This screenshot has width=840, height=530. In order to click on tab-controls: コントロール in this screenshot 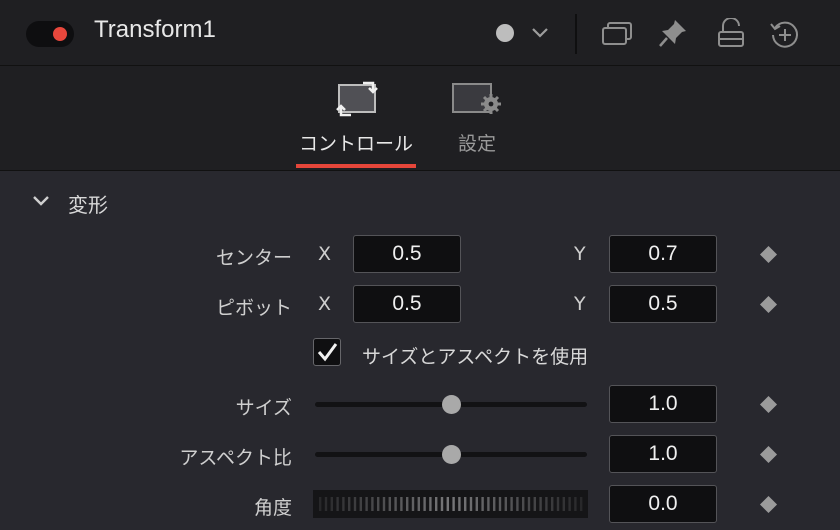, I will do `click(356, 118)`.